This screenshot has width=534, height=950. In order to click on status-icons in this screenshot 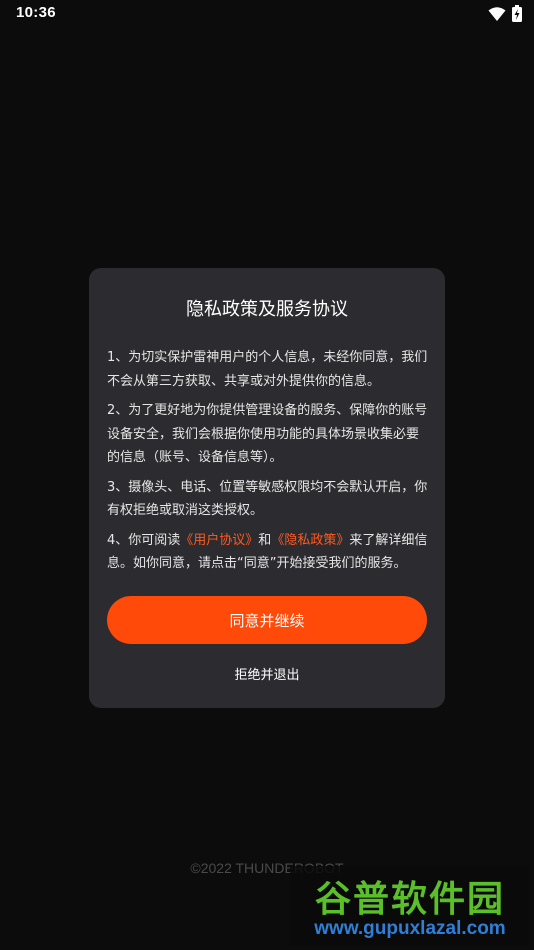, I will do `click(505, 15)`.